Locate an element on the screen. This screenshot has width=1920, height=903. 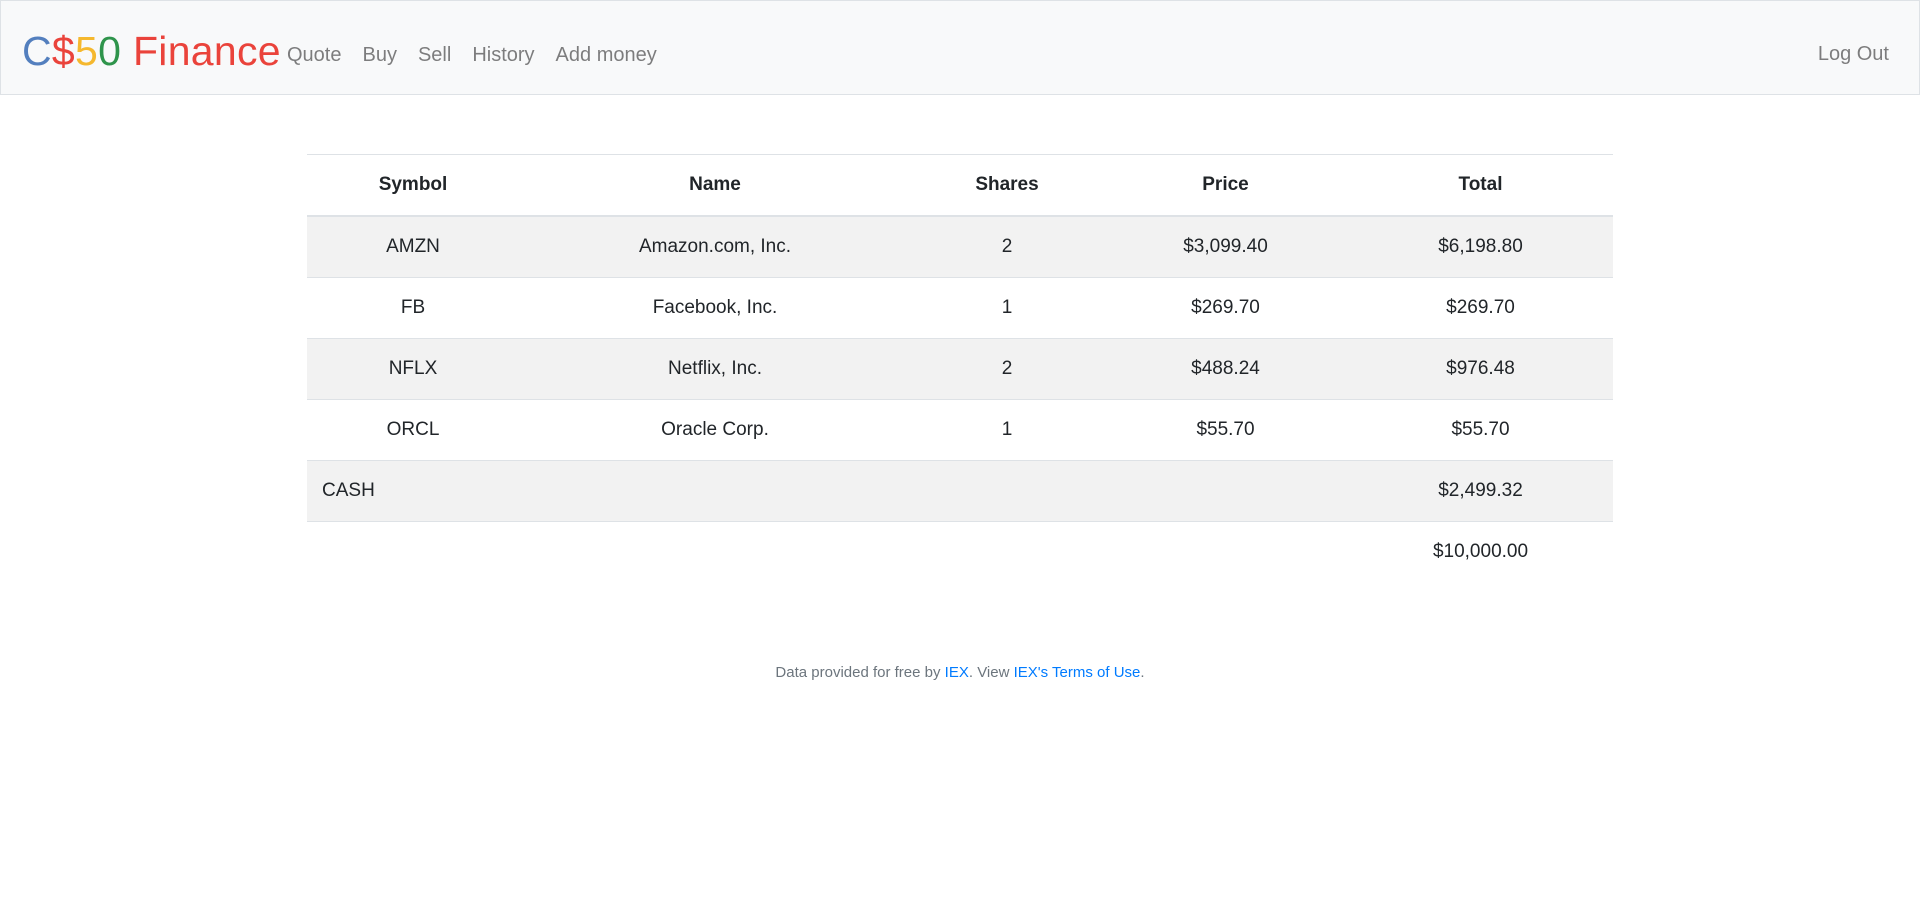
cell-name: Oracle Corp. is located at coordinates (715, 430).